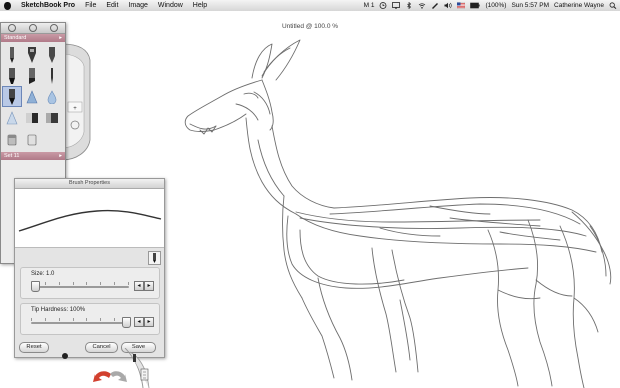 Image resolution: width=620 pixels, height=388 pixels. Describe the element at coordinates (496, 5) in the screenshot. I see `battery-percent: (100%)` at that location.